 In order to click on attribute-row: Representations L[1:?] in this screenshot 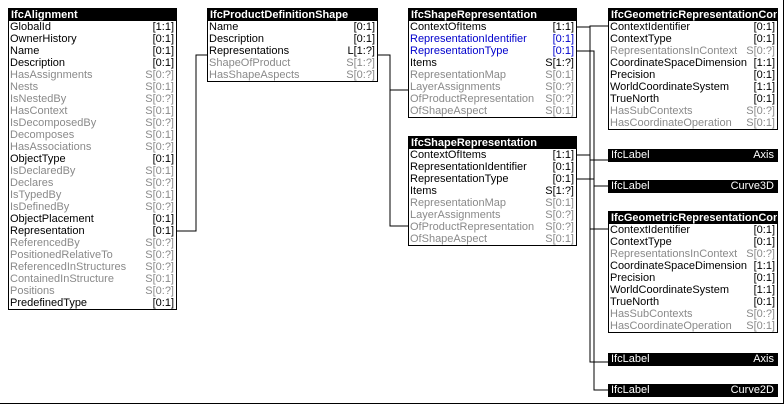, I will do `click(292, 51)`.